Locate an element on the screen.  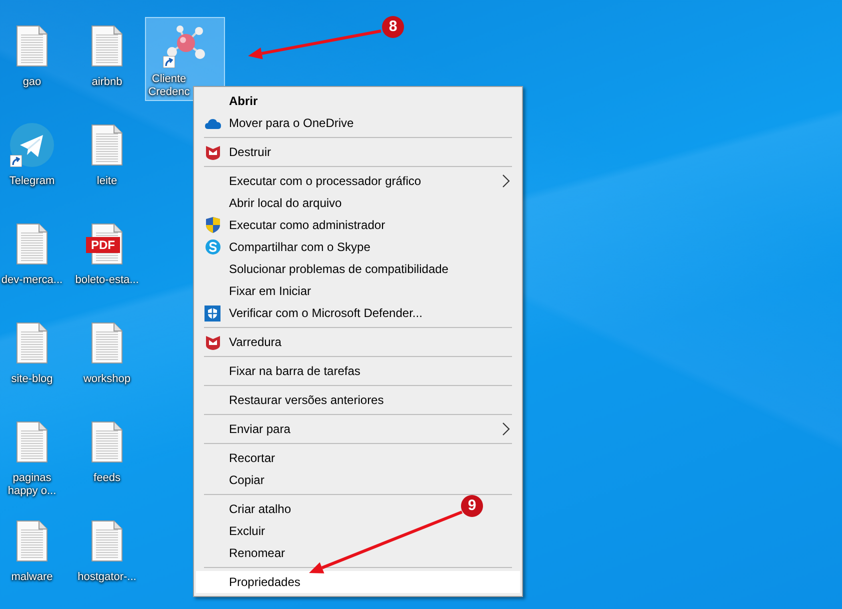
menu-item: Criar atalho is located at coordinates (246, 509).